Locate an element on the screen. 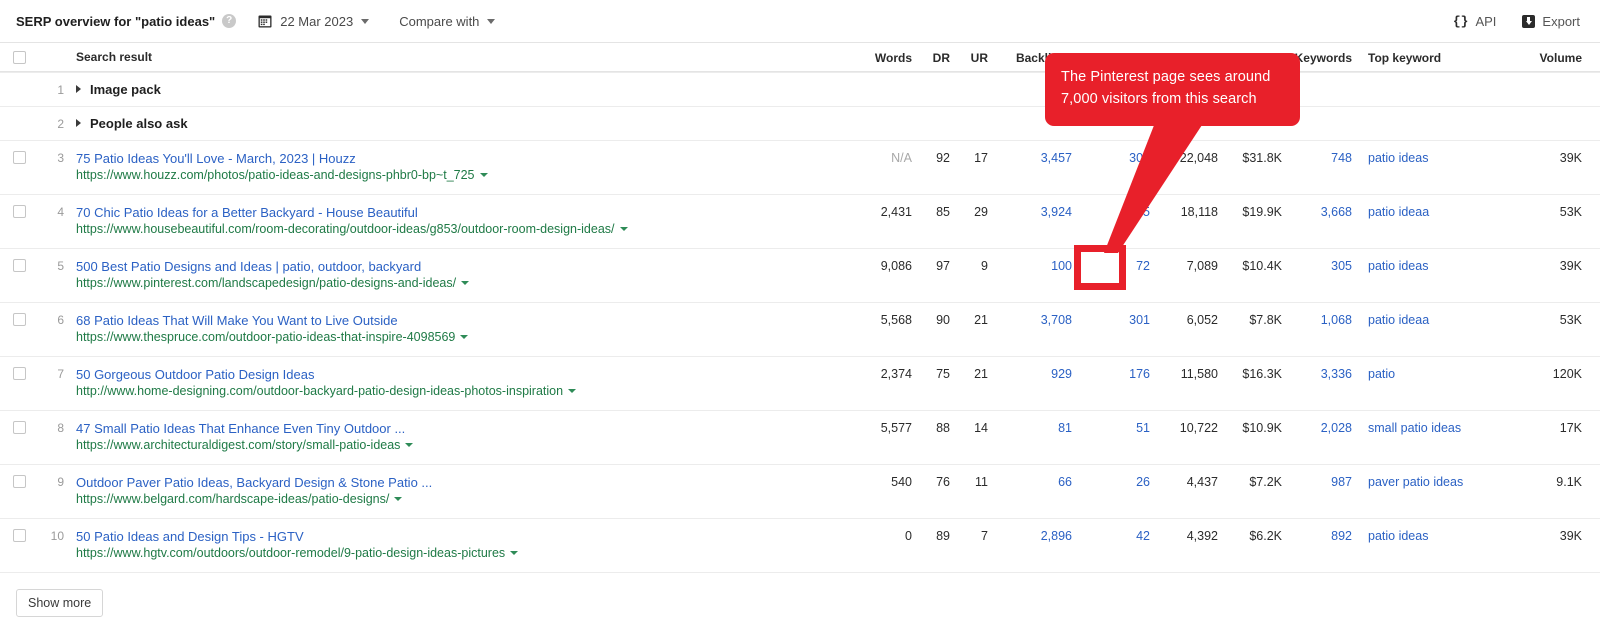 This screenshot has width=1600, height=617. cell-backlinks: 929 is located at coordinates (1030, 373).